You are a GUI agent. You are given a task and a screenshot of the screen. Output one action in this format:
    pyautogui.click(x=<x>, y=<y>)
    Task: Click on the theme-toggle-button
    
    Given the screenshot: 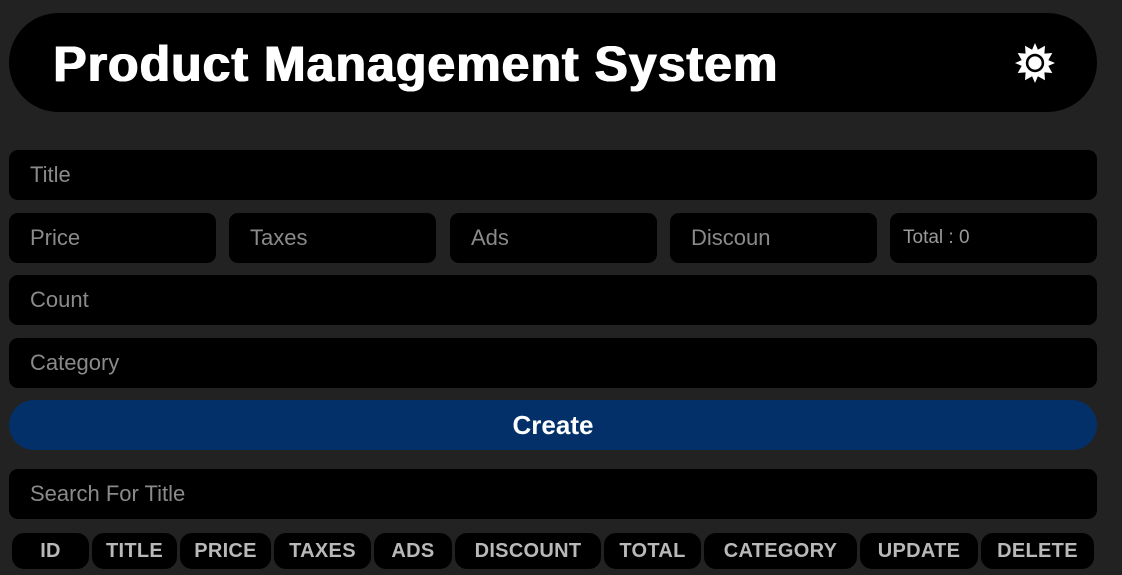 What is the action you would take?
    pyautogui.click(x=1035, y=63)
    